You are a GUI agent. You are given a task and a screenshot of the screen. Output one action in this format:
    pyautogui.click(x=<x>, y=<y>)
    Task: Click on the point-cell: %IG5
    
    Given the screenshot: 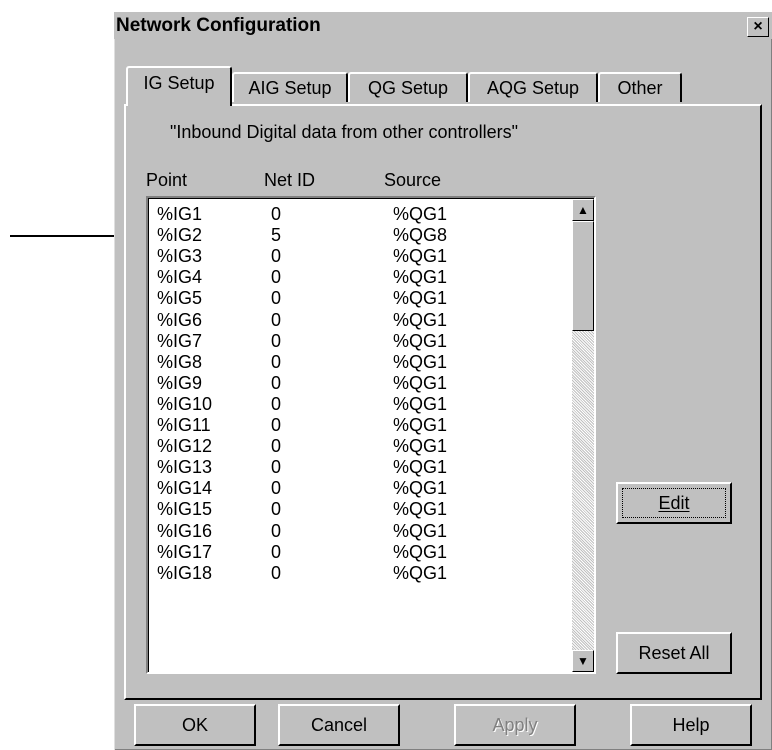 What is the action you would take?
    pyautogui.click(x=180, y=298)
    